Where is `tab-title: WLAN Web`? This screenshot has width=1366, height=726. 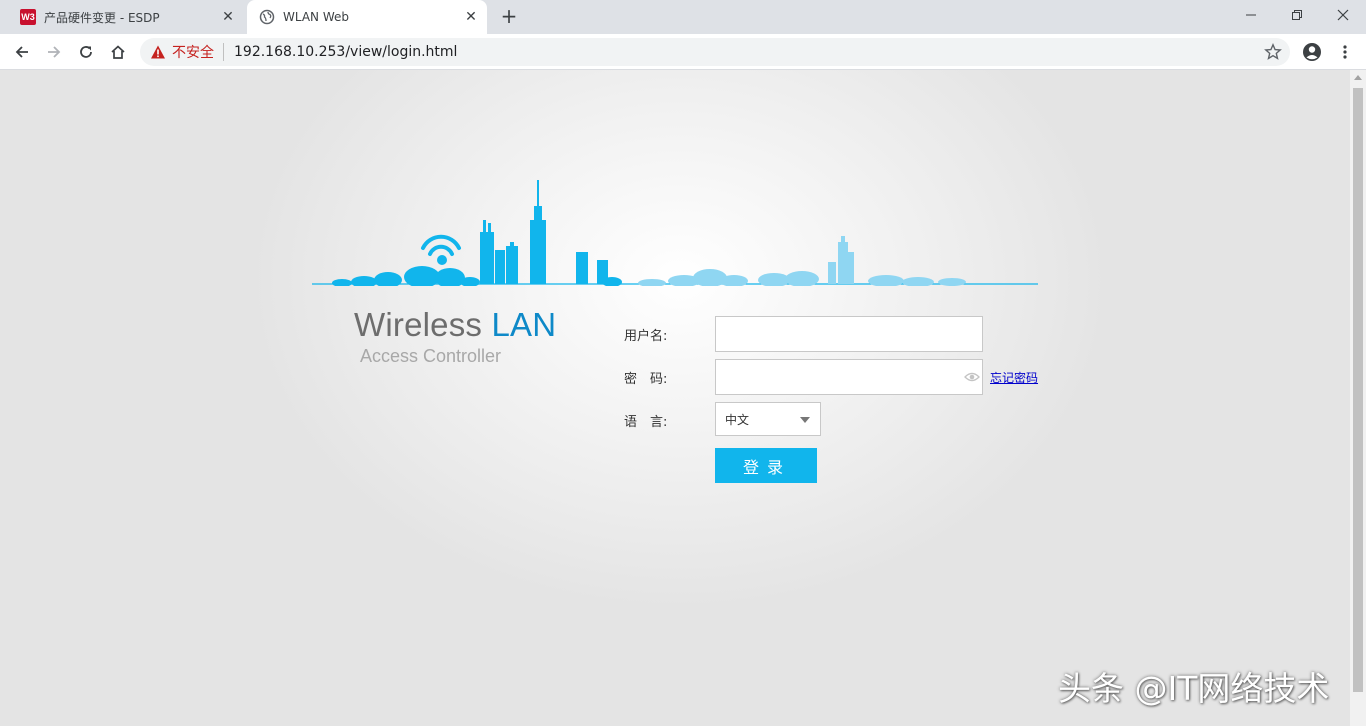
tab-title: WLAN Web is located at coordinates (316, 17).